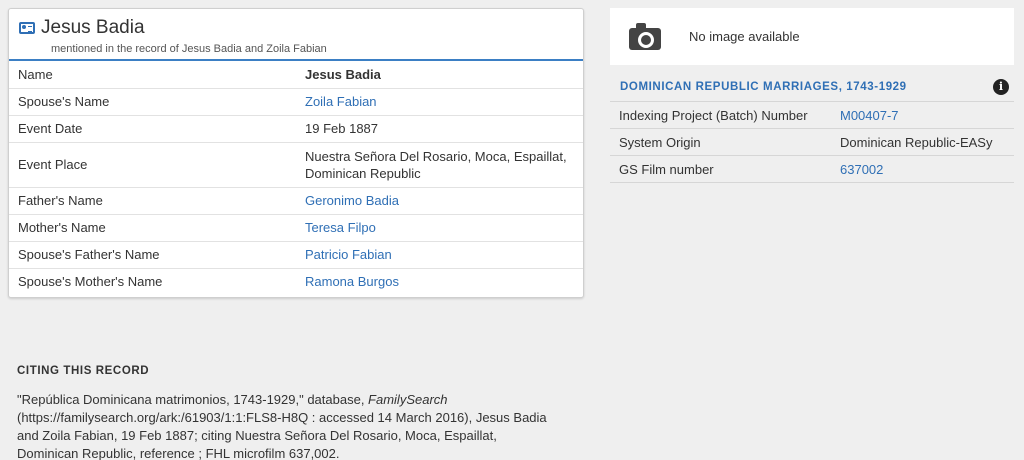 This screenshot has width=1024, height=460. What do you see at coordinates (60, 200) in the screenshot?
I see `row-label: Father's Name` at bounding box center [60, 200].